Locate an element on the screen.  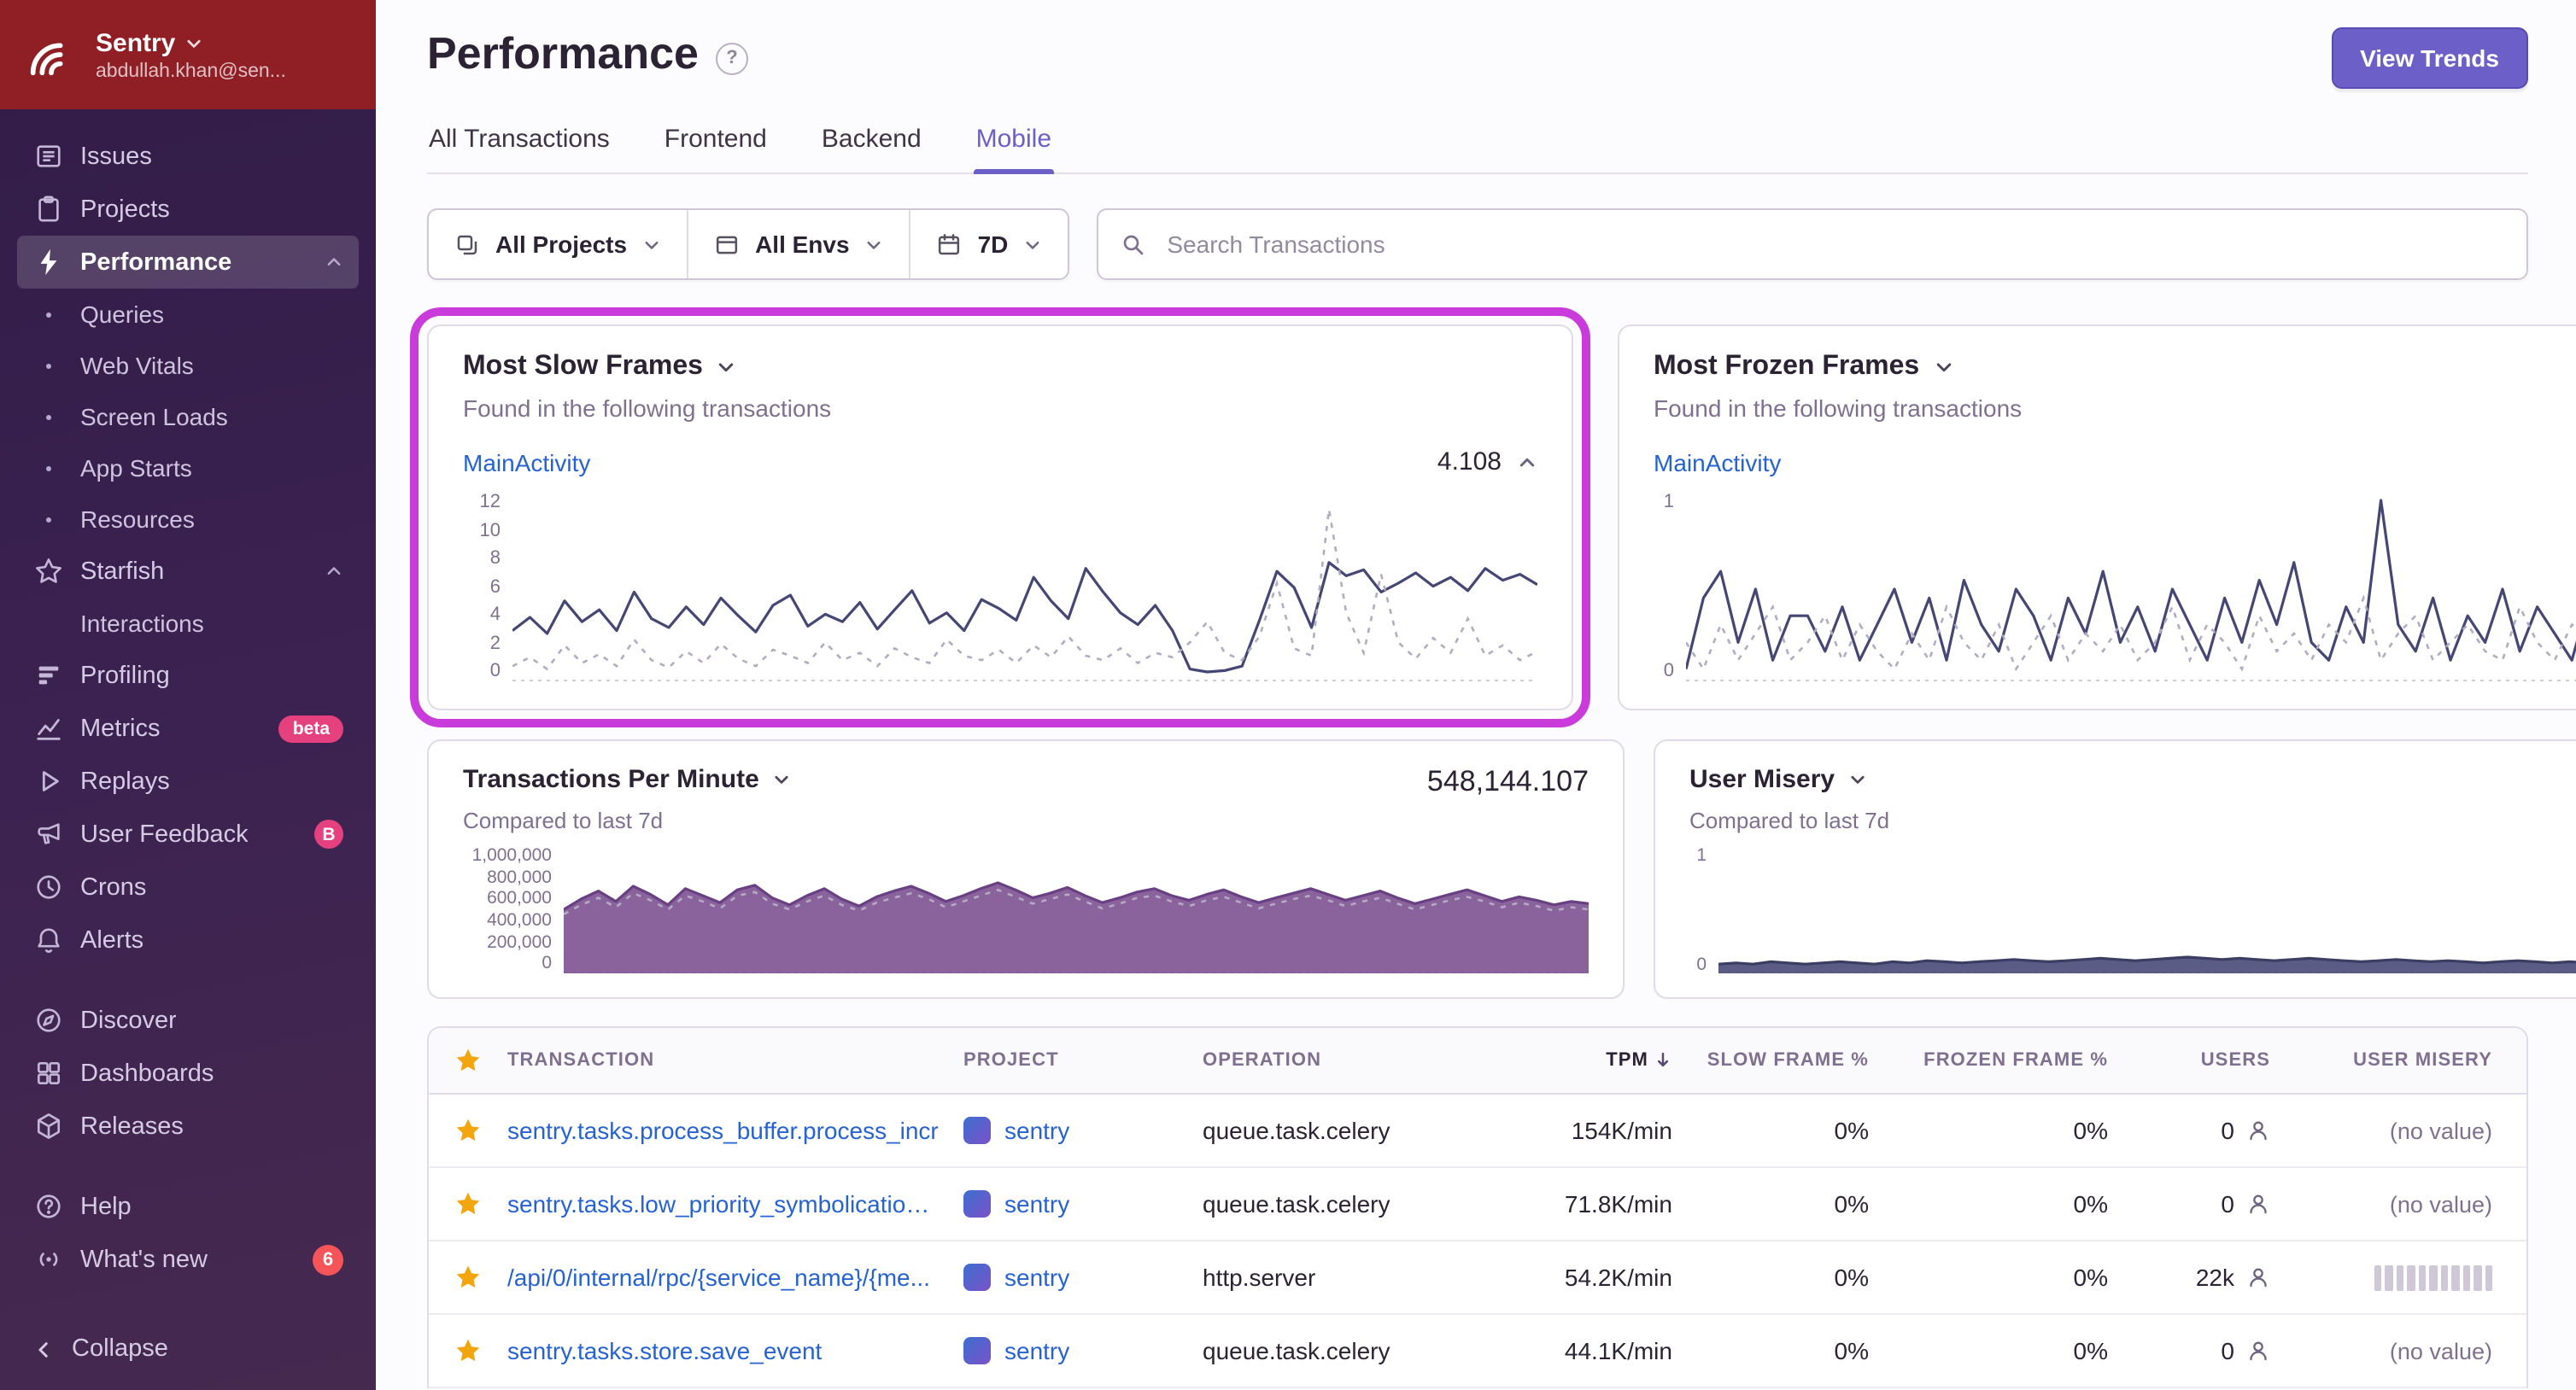
user-feedback-icon is located at coordinates (47, 834).